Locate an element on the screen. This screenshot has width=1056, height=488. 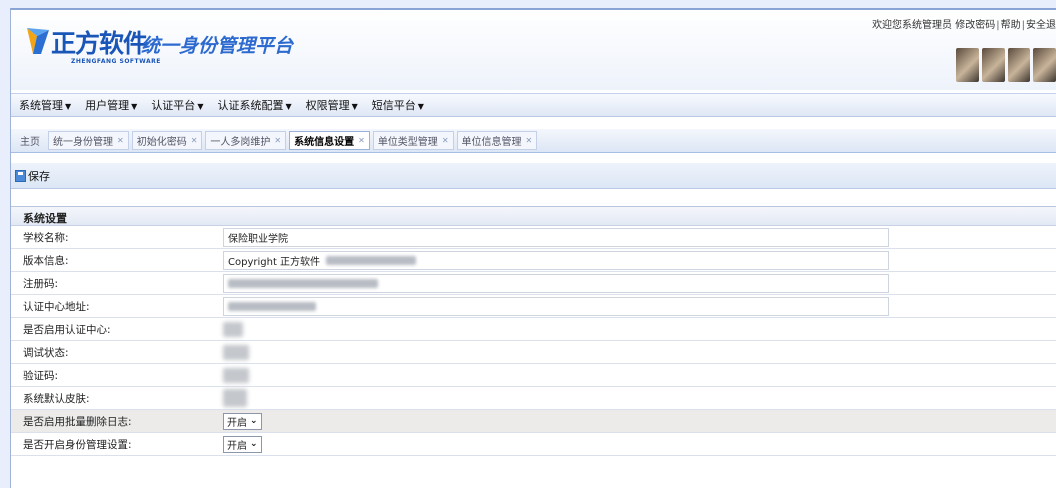
main-menu: 系统管理 ▼ 用户管理 ▼ 认证平台 ▼ 认证系统配置 ▼ 权限管理 ▼ 短信平台 ▼ is located at coordinates (533, 105).